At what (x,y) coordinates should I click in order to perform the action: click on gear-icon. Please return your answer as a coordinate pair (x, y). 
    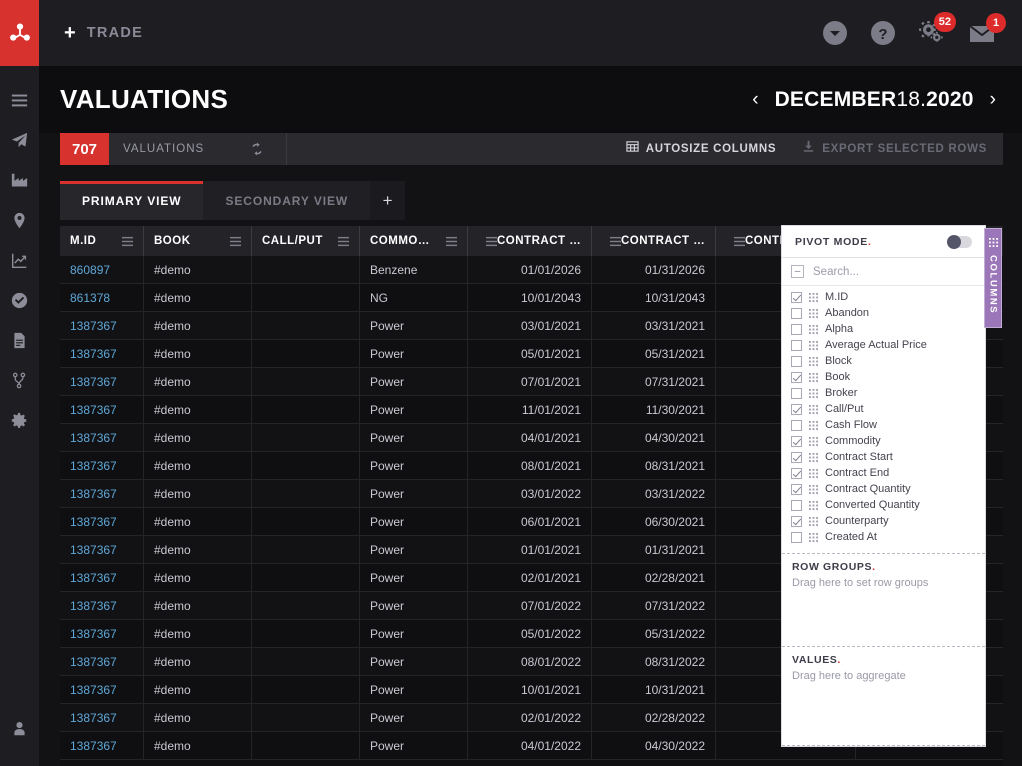
    Looking at the image, I should click on (19, 420).